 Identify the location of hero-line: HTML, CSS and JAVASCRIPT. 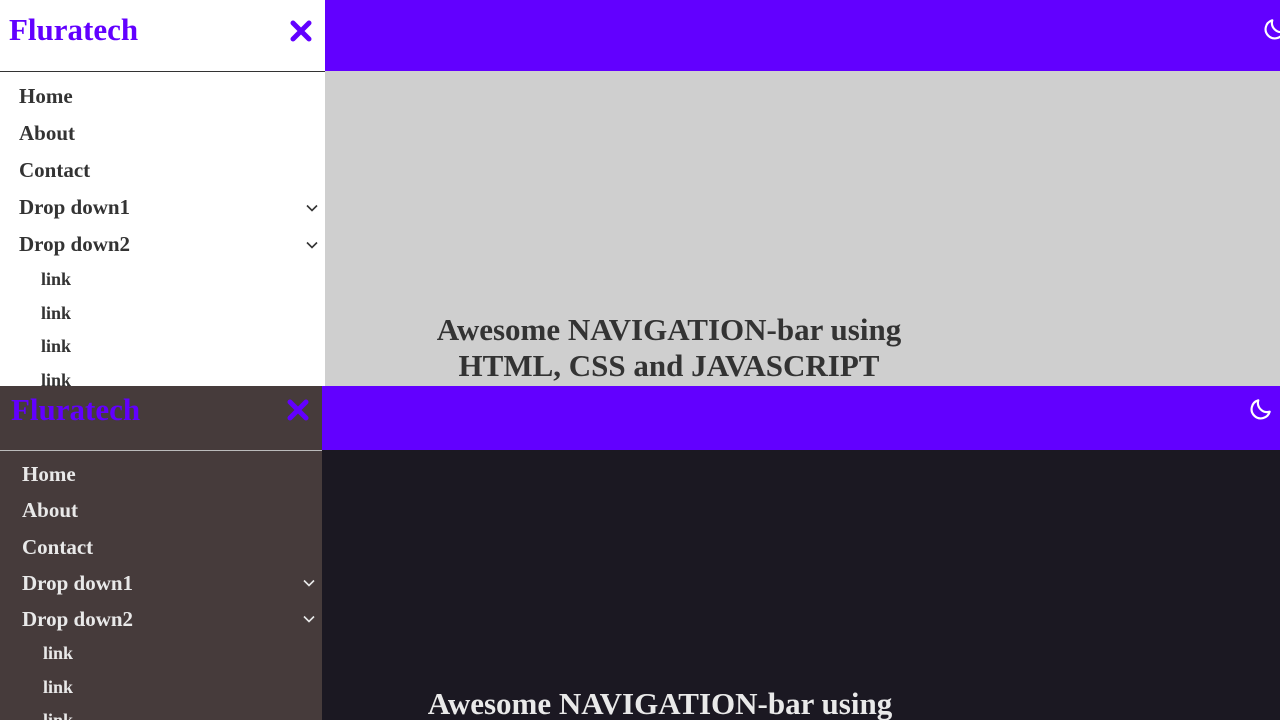
(669, 365).